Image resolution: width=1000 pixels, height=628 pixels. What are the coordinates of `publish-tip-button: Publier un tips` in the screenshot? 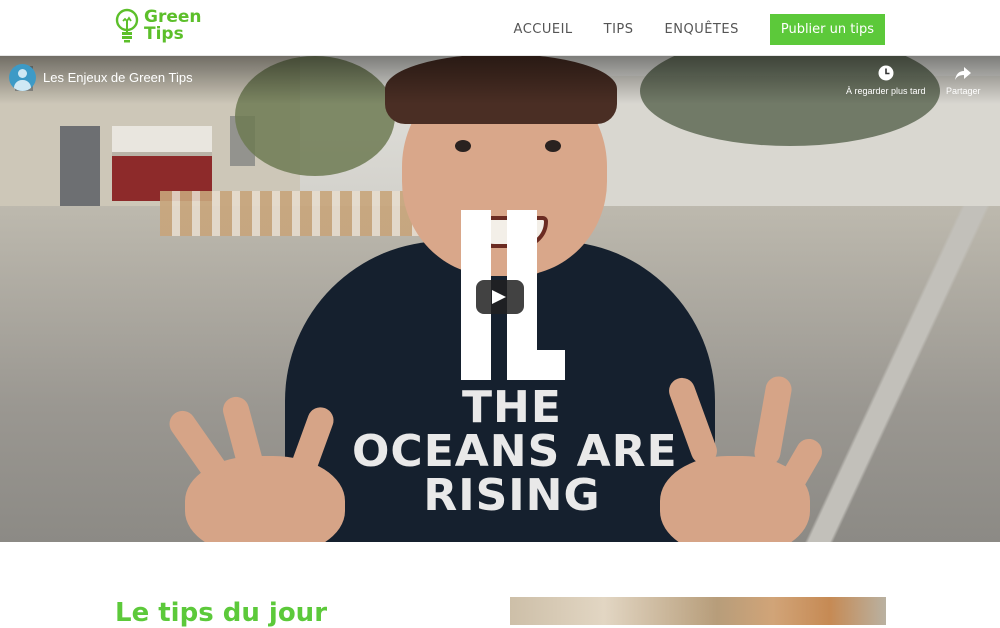 It's located at (827, 29).